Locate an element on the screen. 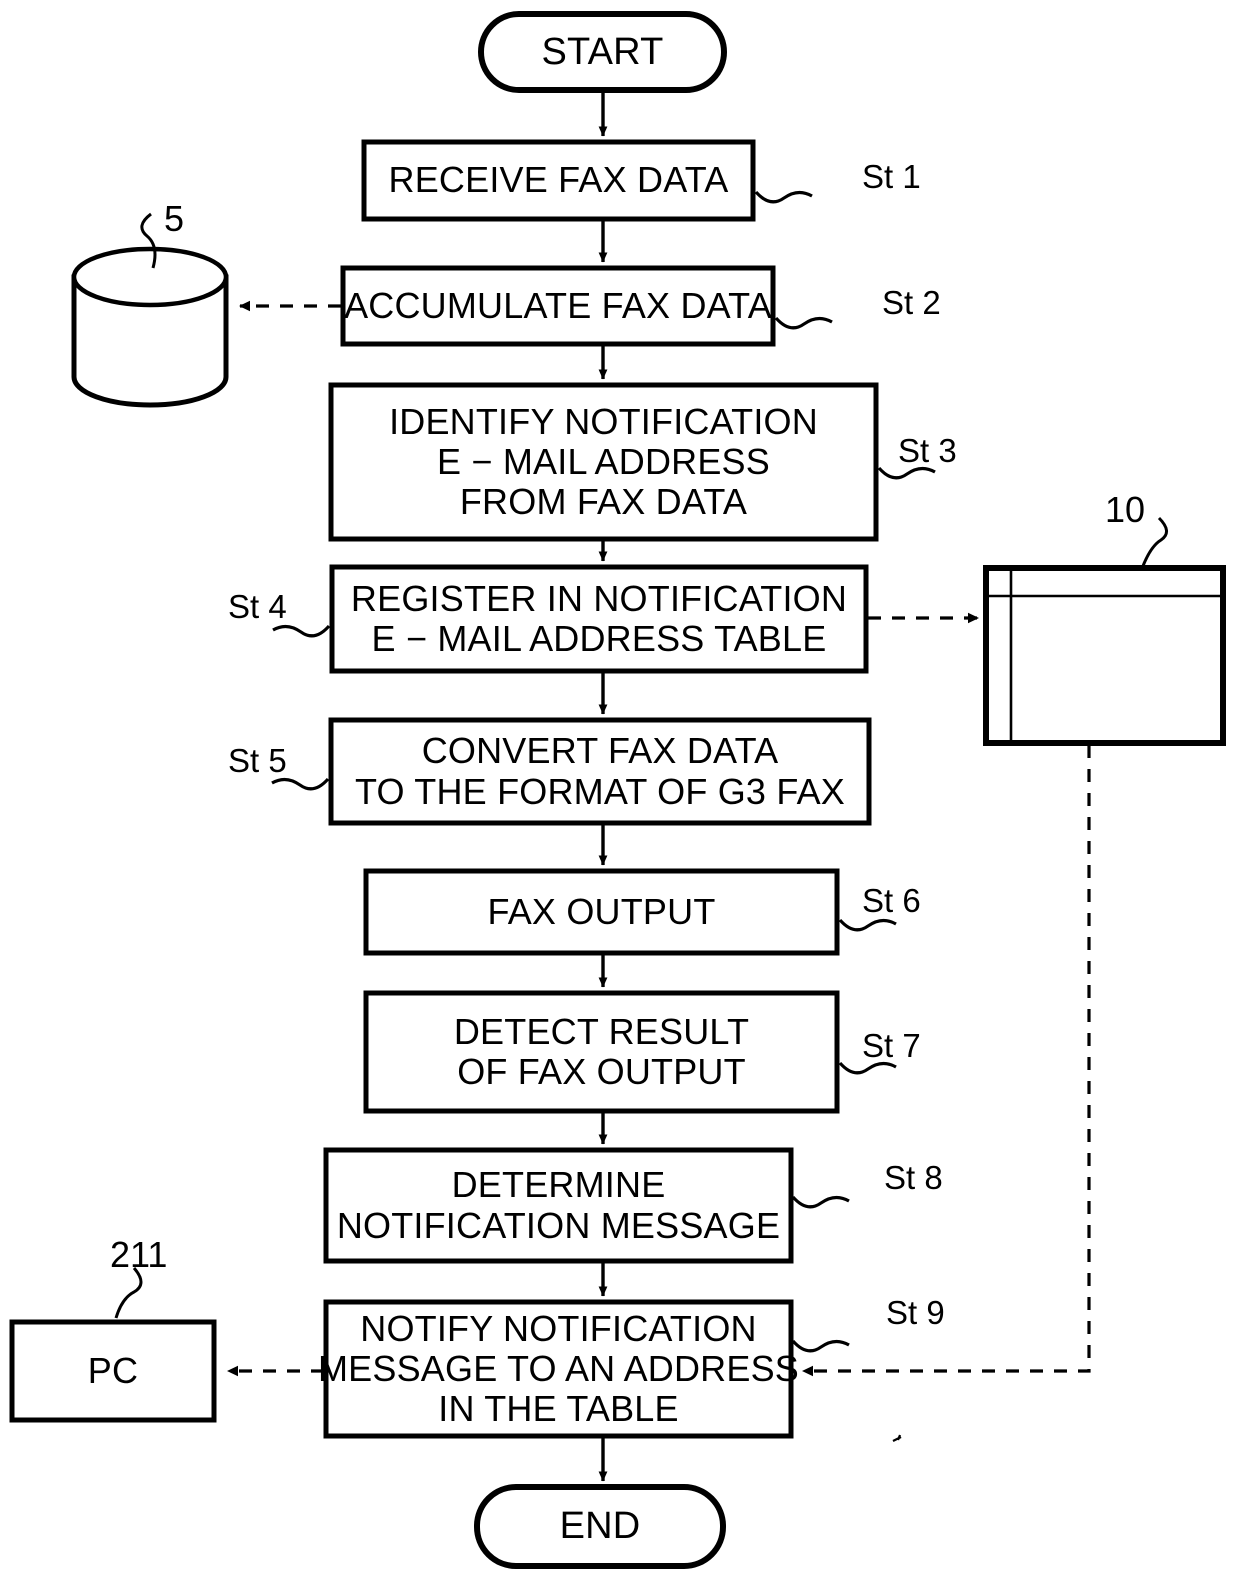 The height and width of the screenshot is (1588, 1240). step-ref-st2: St 2 is located at coordinates (911, 302).